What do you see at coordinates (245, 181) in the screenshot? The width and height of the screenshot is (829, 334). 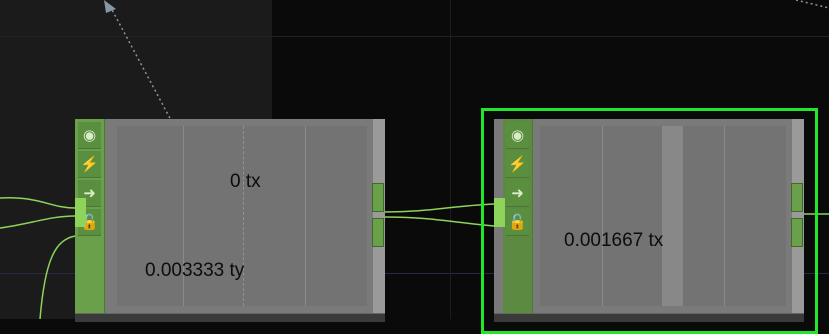 I see `value-label-tx: 0 tx` at bounding box center [245, 181].